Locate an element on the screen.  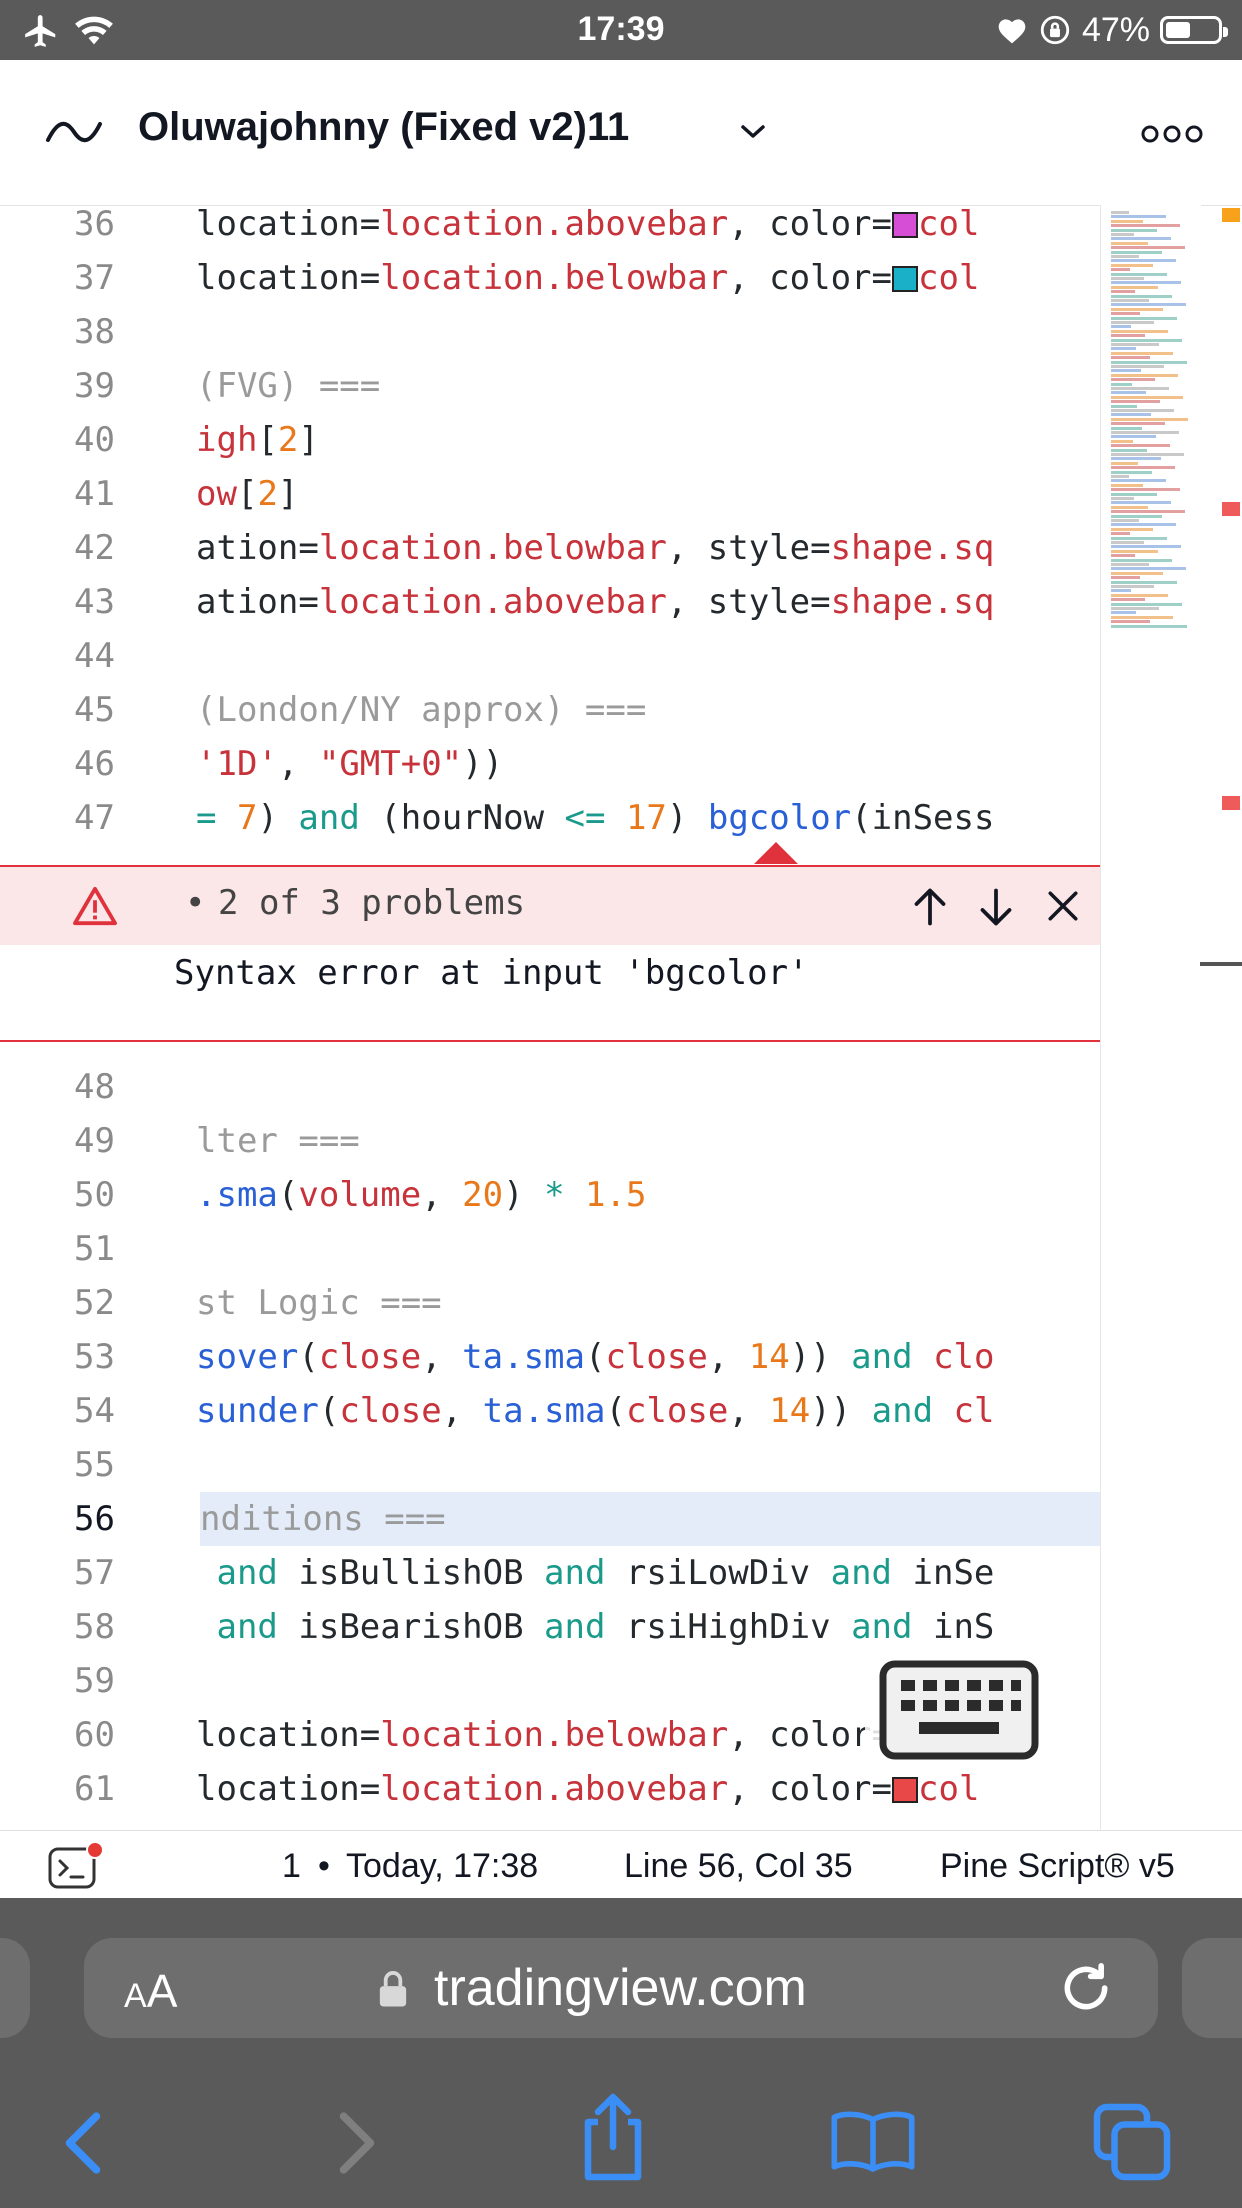
more-options-icon is located at coordinates (1172, 134).